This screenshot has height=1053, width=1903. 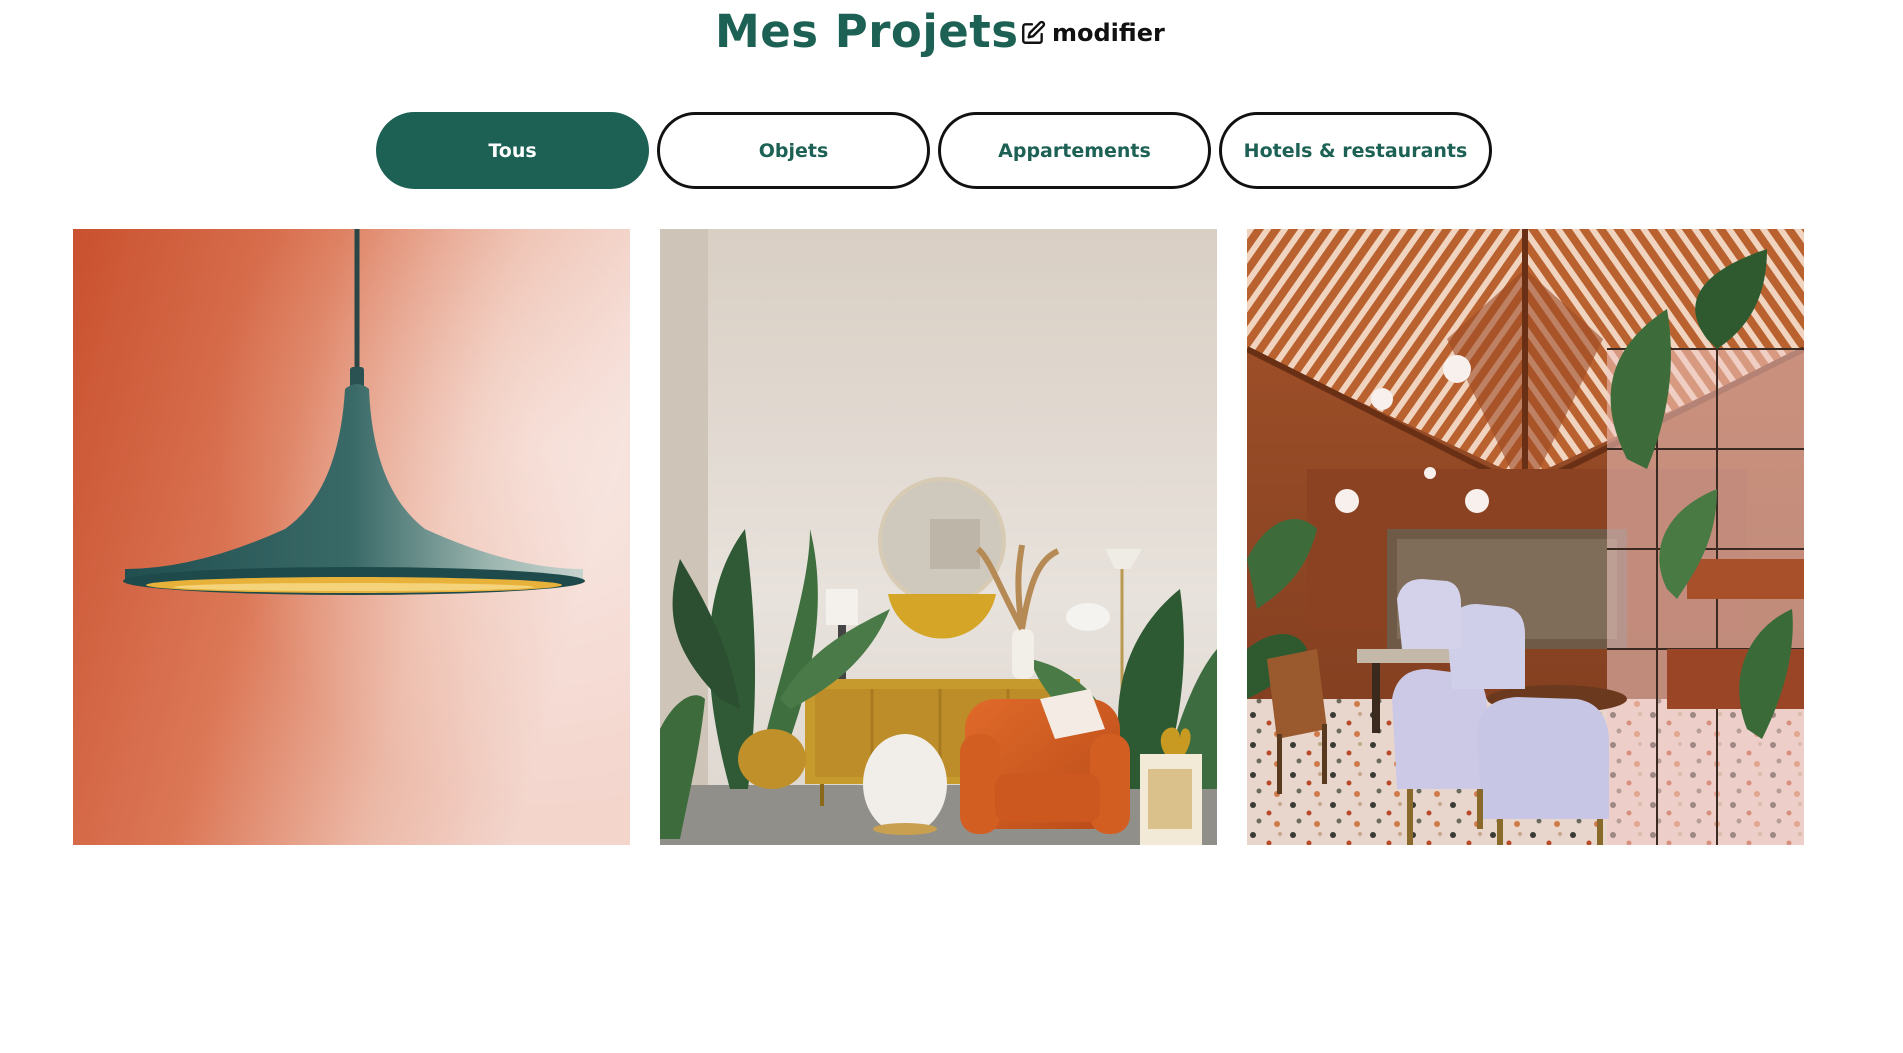 What do you see at coordinates (1074, 150) in the screenshot?
I see `filter-apartments-button: Appartements` at bounding box center [1074, 150].